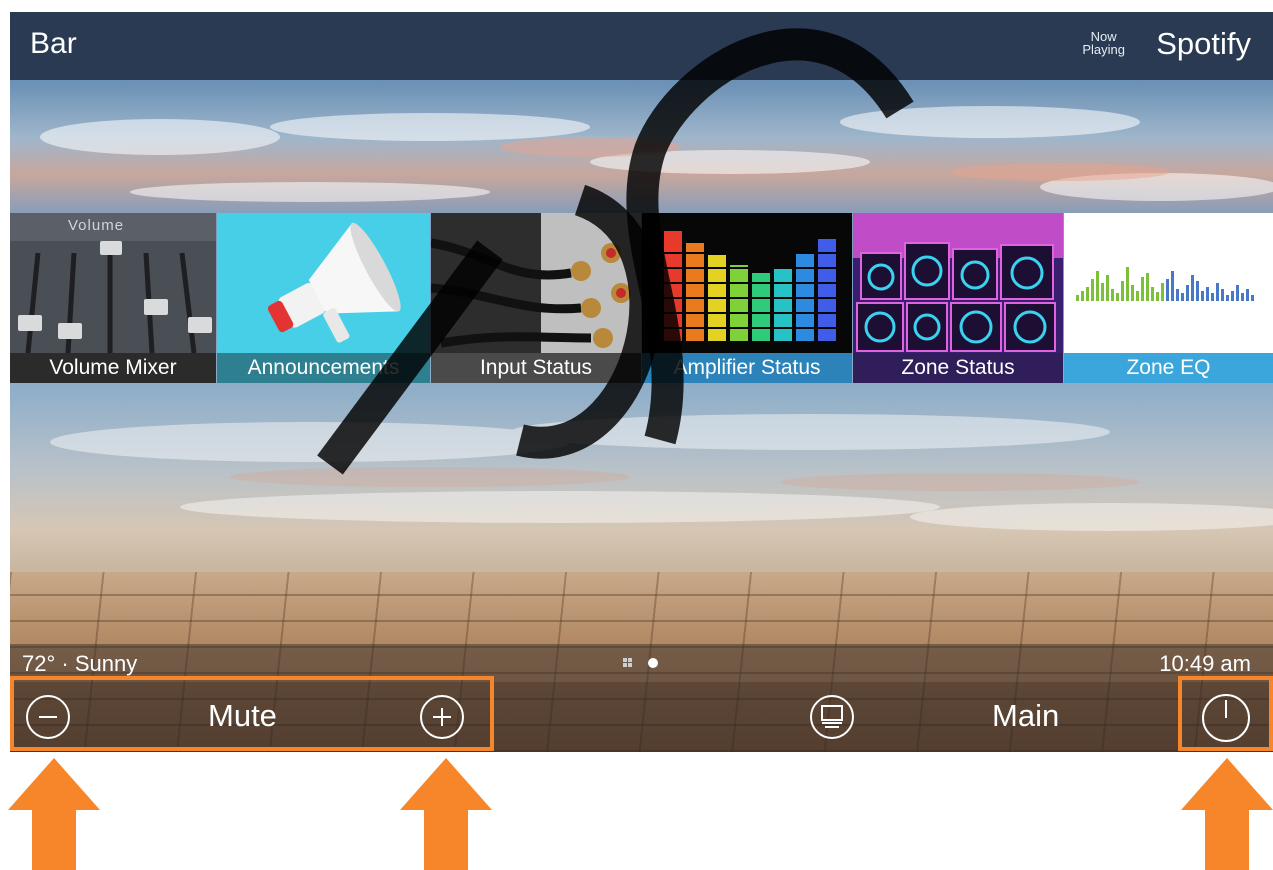  I want to click on clock: 10:49 am, so click(1205, 663).